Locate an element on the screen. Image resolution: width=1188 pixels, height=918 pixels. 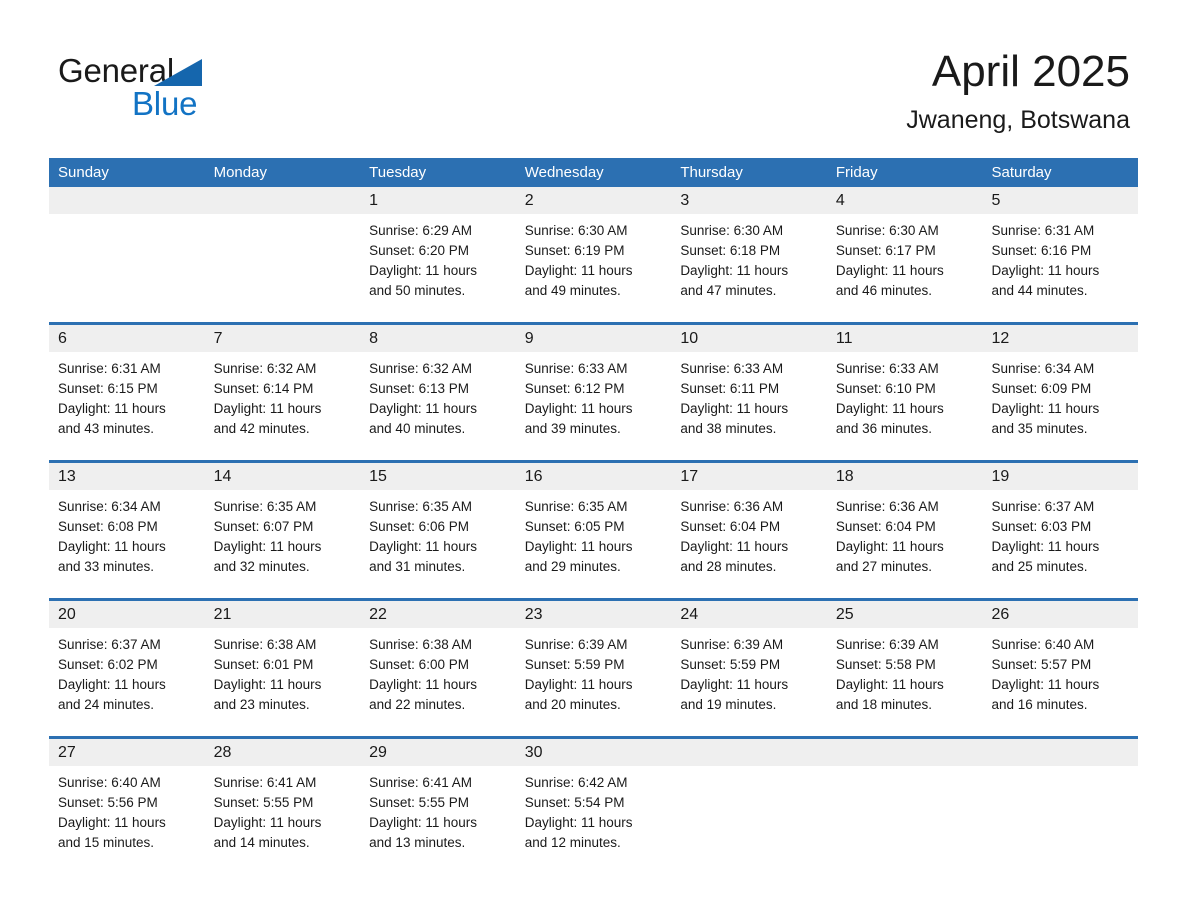
page-title: April 2025 is located at coordinates (1030, 71).